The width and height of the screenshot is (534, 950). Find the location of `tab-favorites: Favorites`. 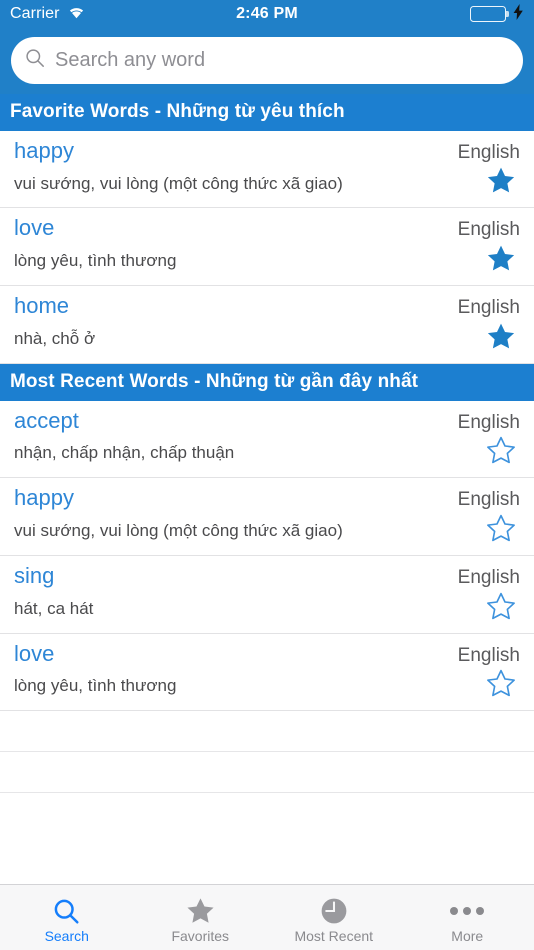

tab-favorites: Favorites is located at coordinates (201, 917).